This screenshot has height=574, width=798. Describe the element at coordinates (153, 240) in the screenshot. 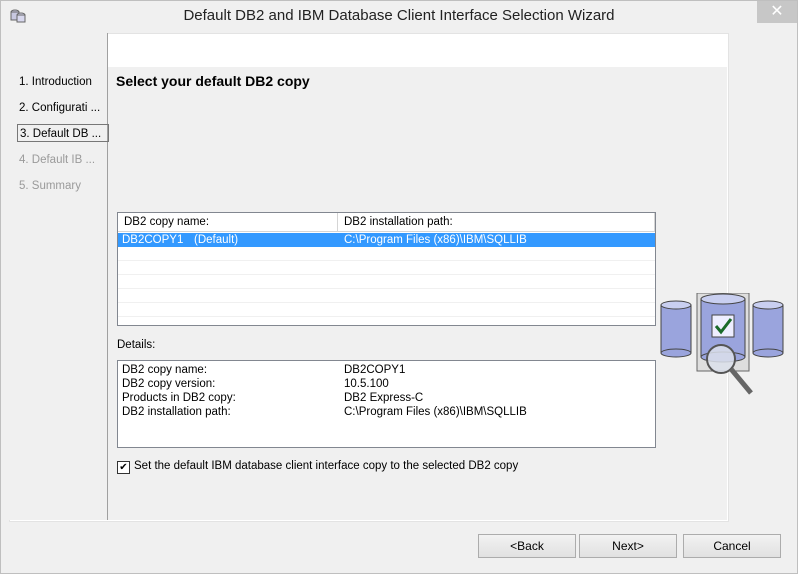

I see `copy-name-cell: DB2COPY1` at that location.